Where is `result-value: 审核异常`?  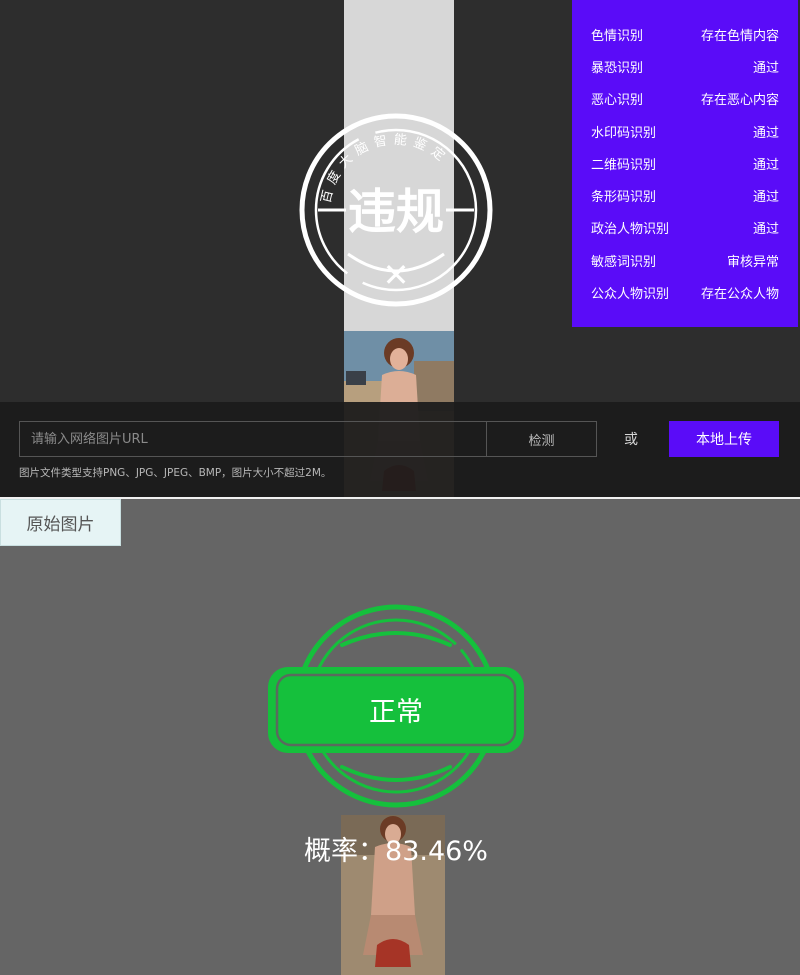 result-value: 审核异常 is located at coordinates (752, 262).